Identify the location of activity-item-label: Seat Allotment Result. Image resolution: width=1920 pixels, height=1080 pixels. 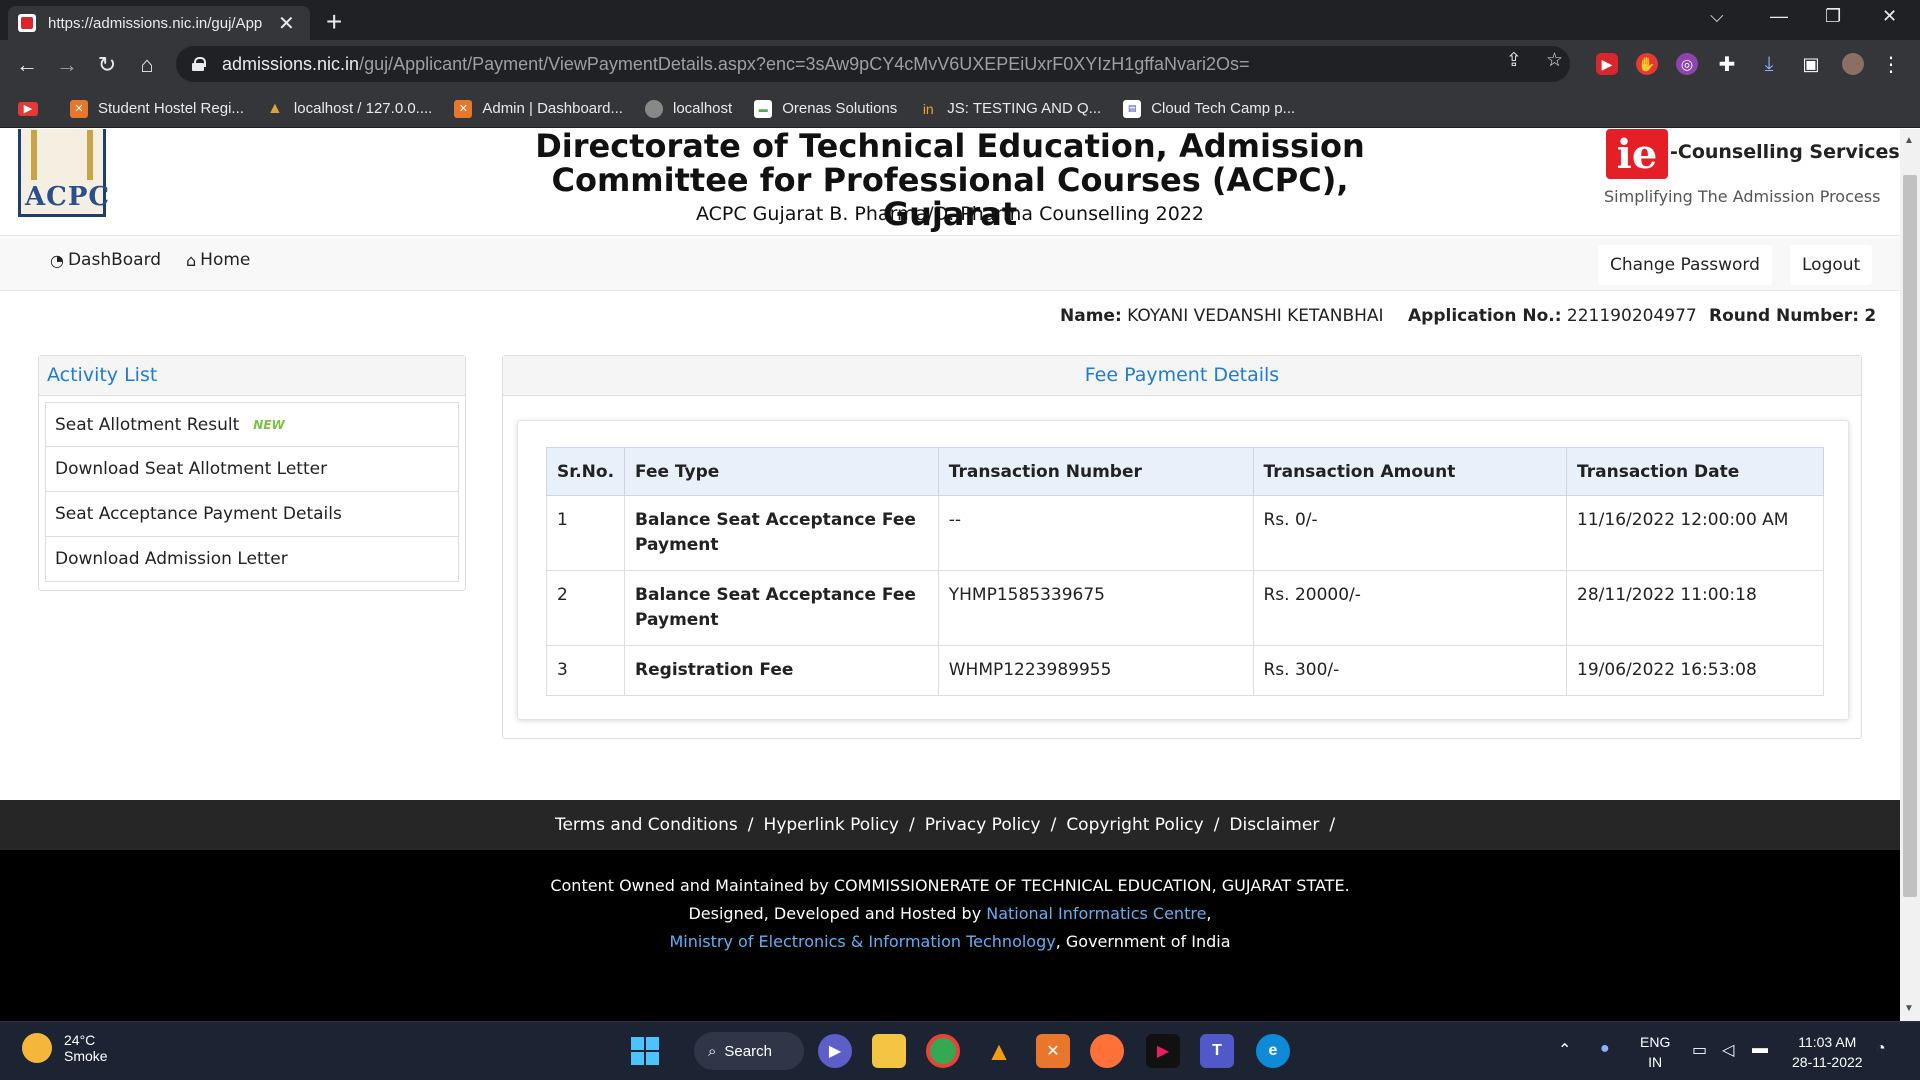
(147, 424).